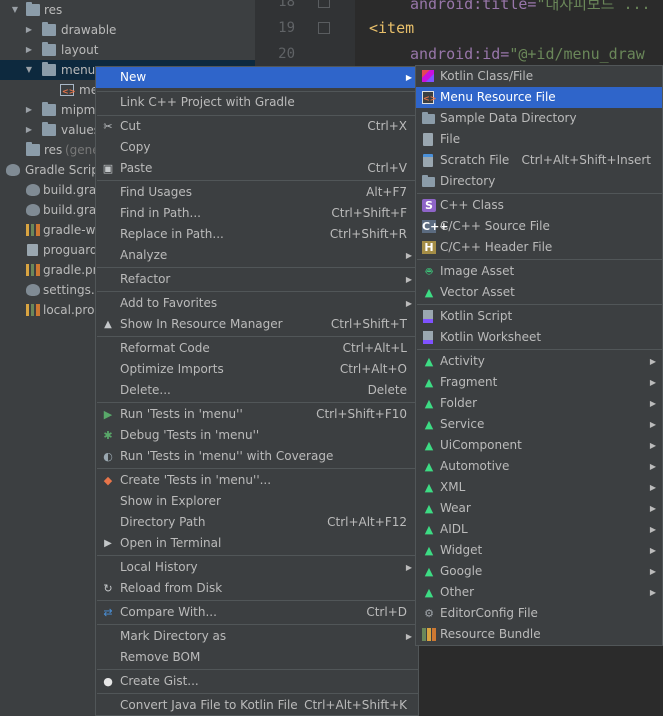 The width and height of the screenshot is (663, 716). What do you see at coordinates (539, 634) in the screenshot?
I see `new-resource-bundle: Resource Bundle` at bounding box center [539, 634].